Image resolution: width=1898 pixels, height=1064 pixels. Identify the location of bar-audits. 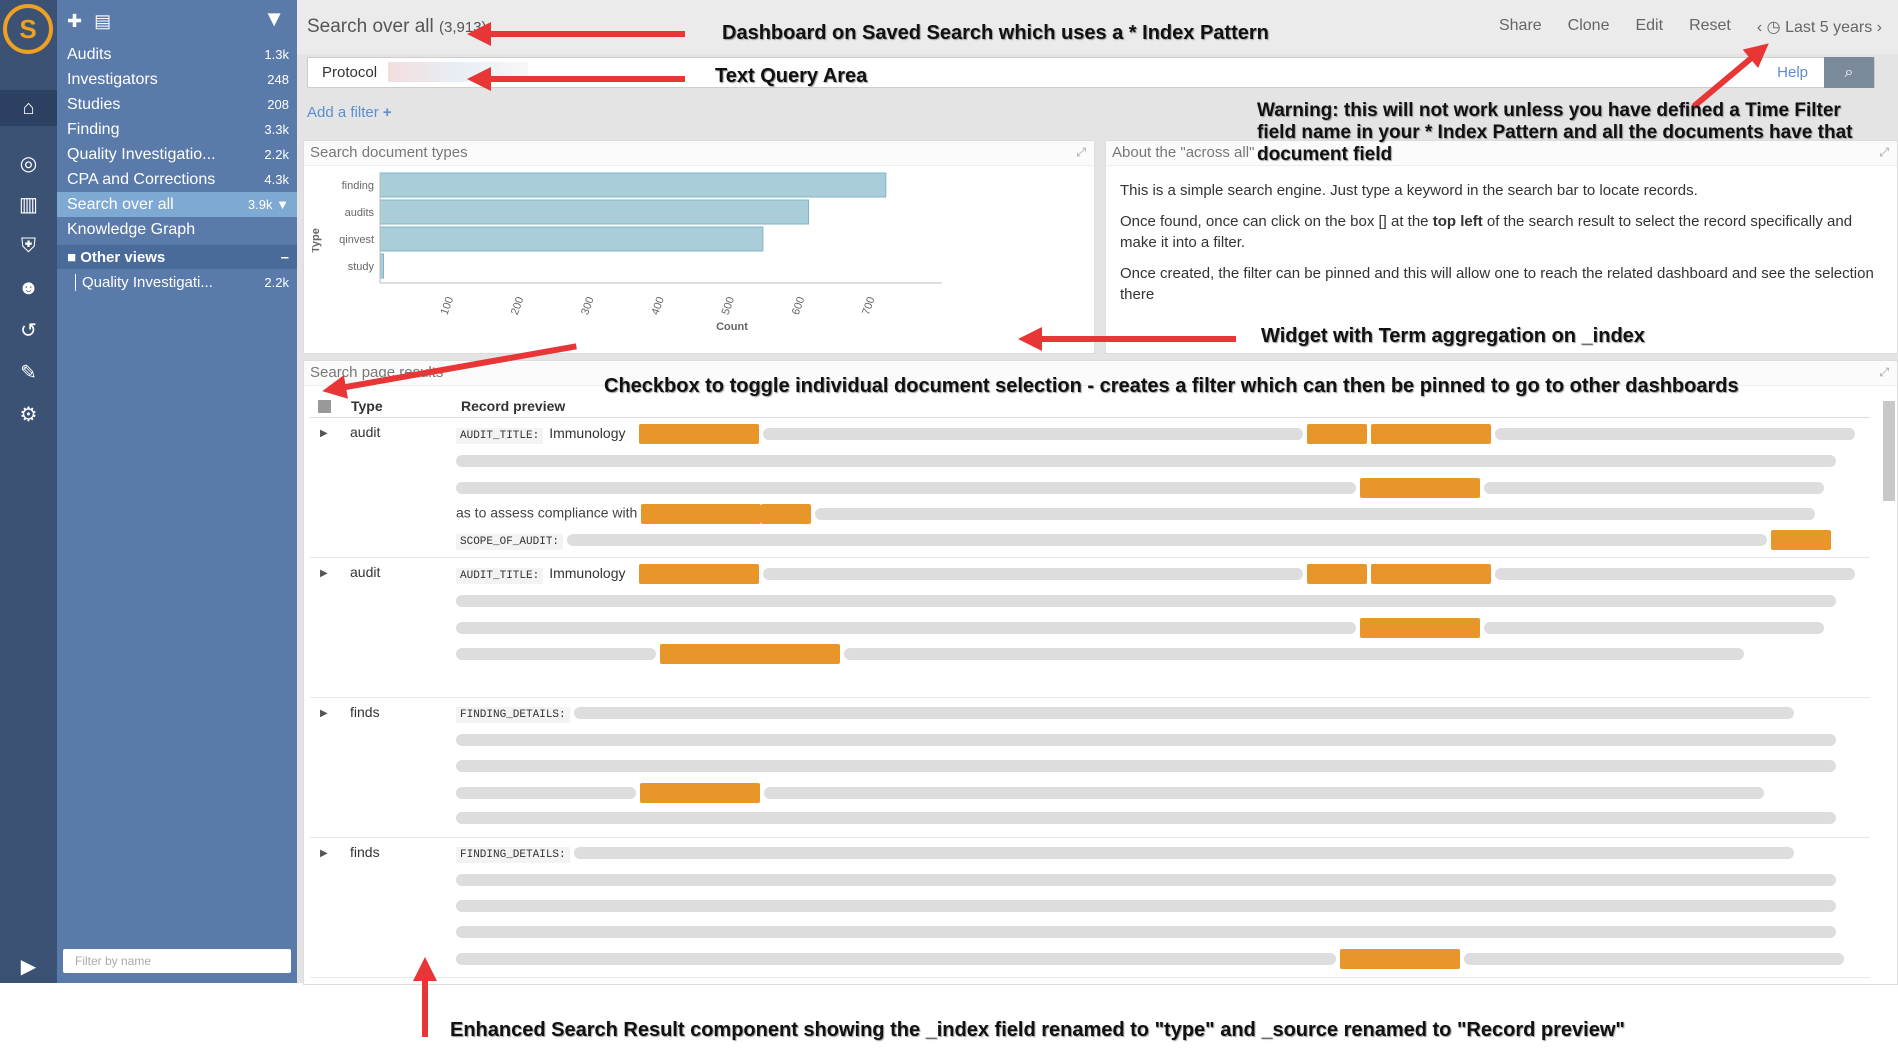
(594, 212).